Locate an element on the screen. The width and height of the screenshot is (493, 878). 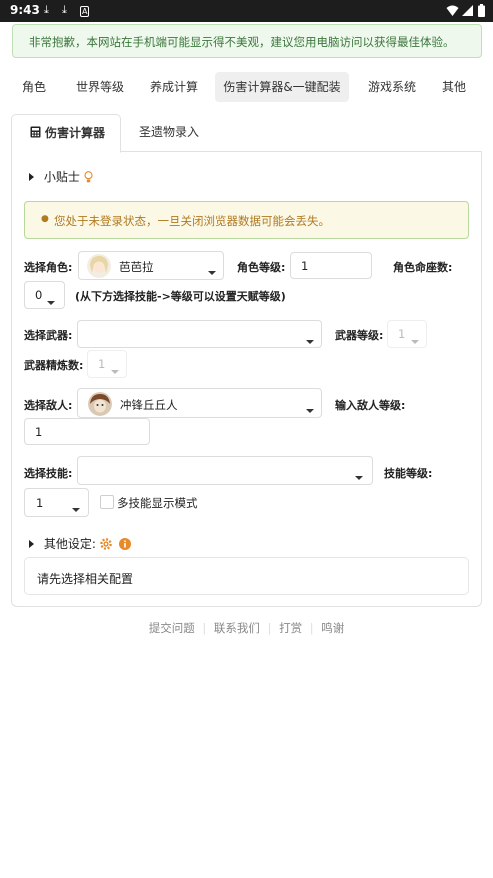
weapon-level-value: 1 is located at coordinates (402, 334).